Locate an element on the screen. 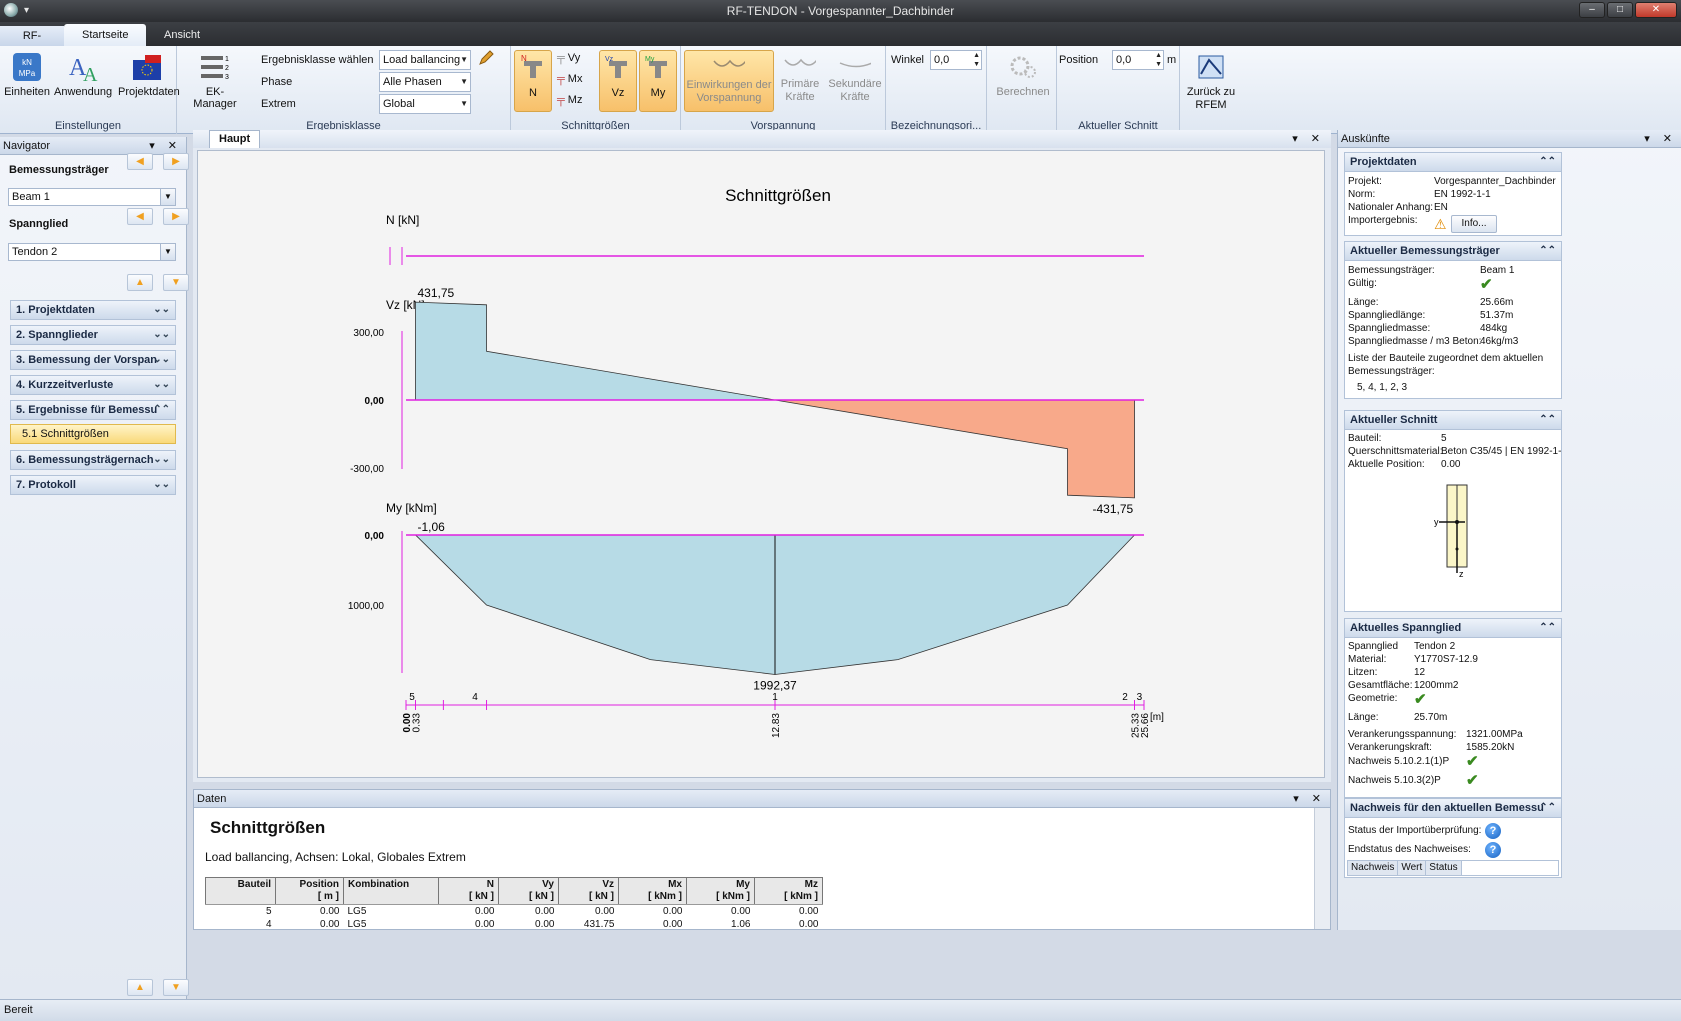 The width and height of the screenshot is (1681, 1021). font-icon: AA is located at coordinates (83, 67).